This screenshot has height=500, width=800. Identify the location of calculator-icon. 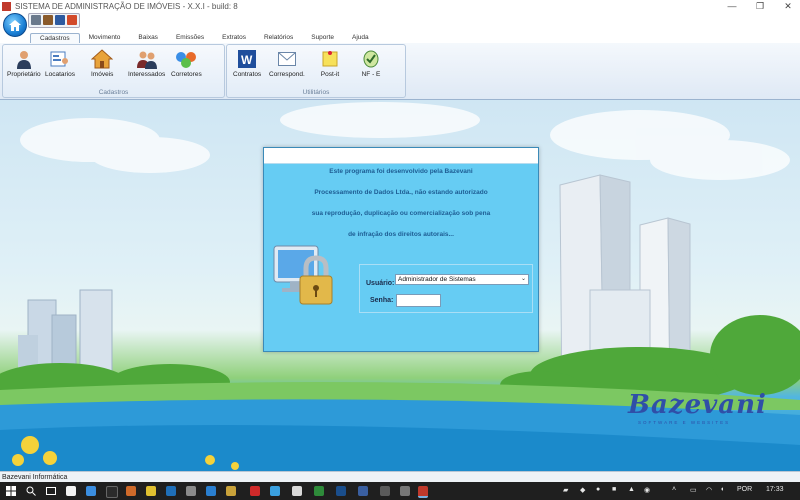
(36, 20).